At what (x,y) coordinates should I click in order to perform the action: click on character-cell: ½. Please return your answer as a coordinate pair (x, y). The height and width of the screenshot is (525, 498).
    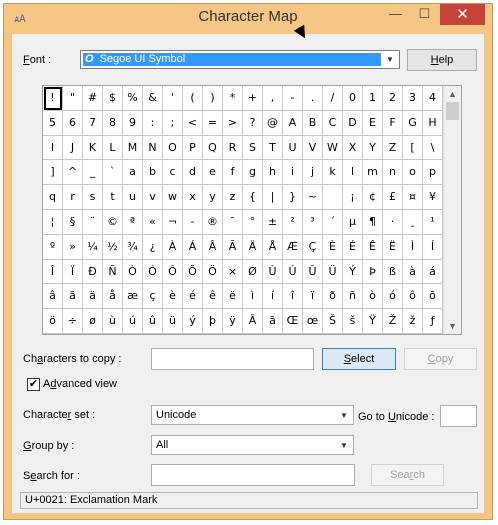
    Looking at the image, I should click on (113, 247).